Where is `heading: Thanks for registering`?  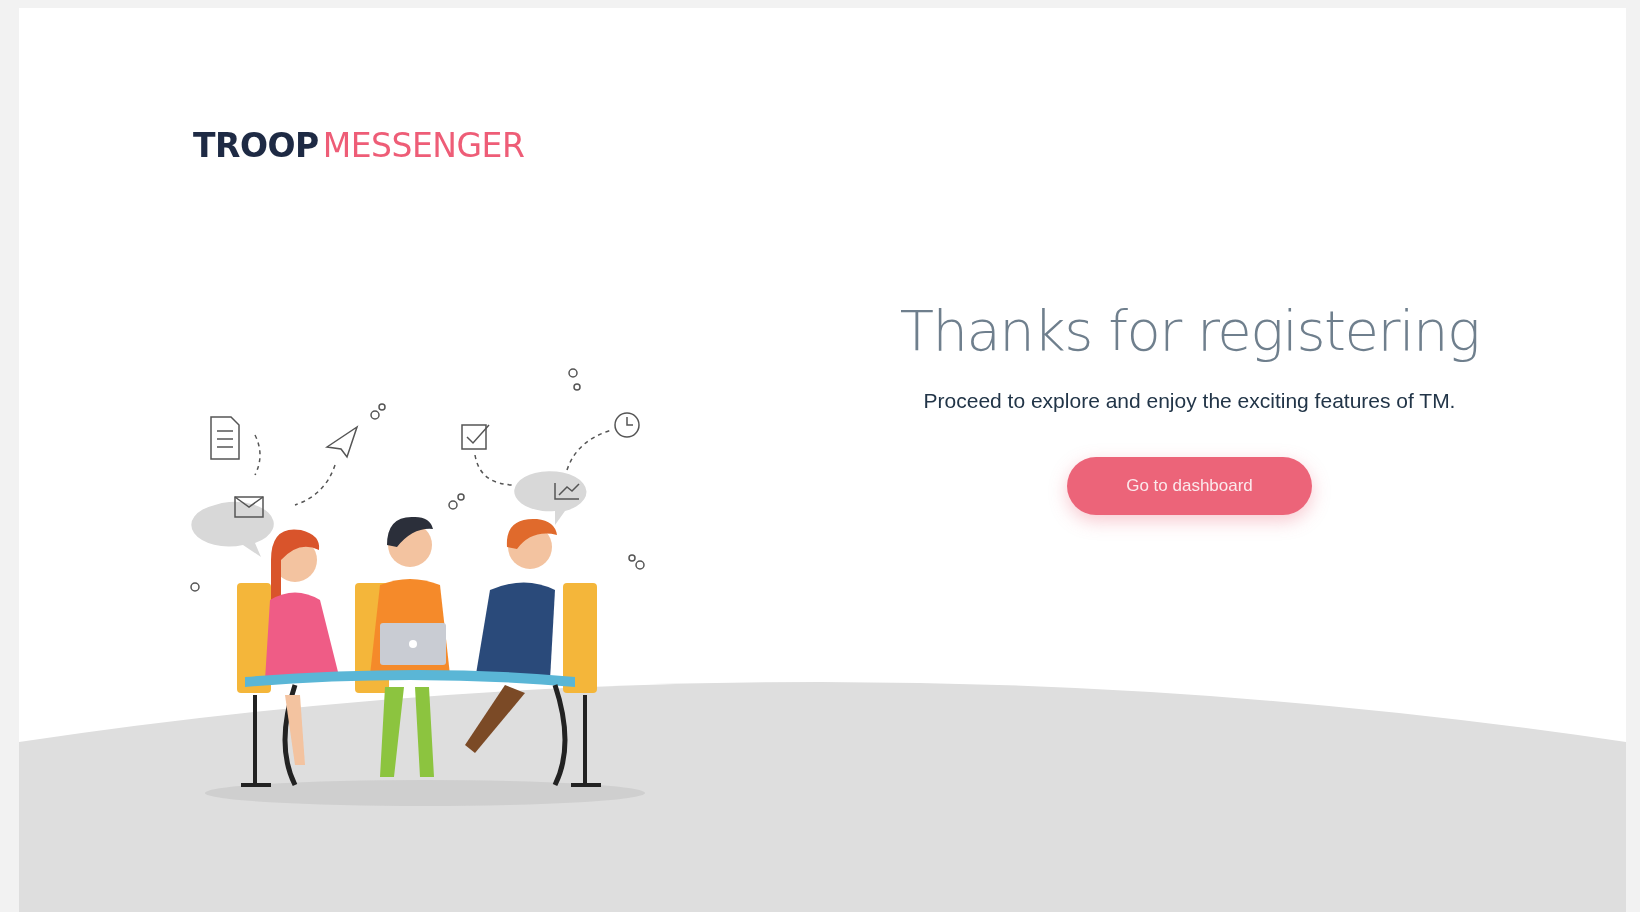
heading: Thanks for registering is located at coordinates (1189, 330).